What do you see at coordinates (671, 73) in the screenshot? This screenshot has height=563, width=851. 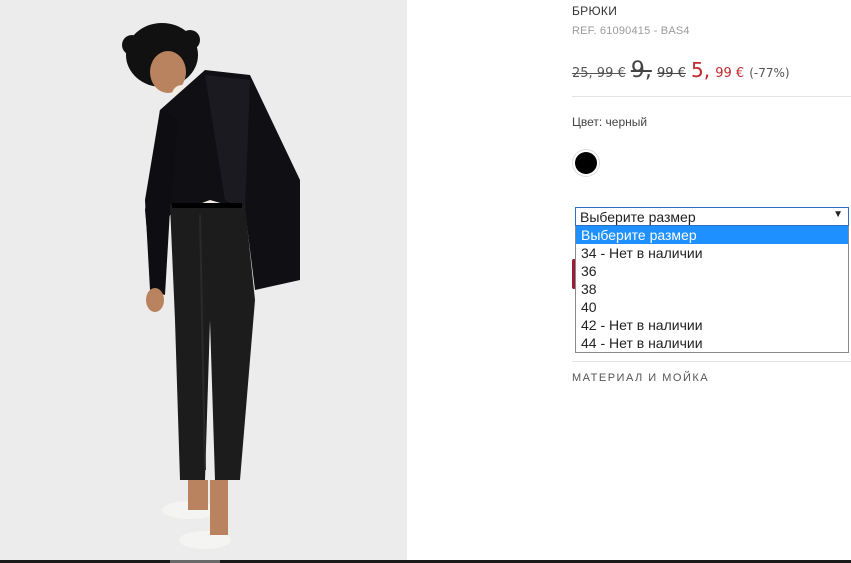 I see `old-price-2-dec: 99 €` at bounding box center [671, 73].